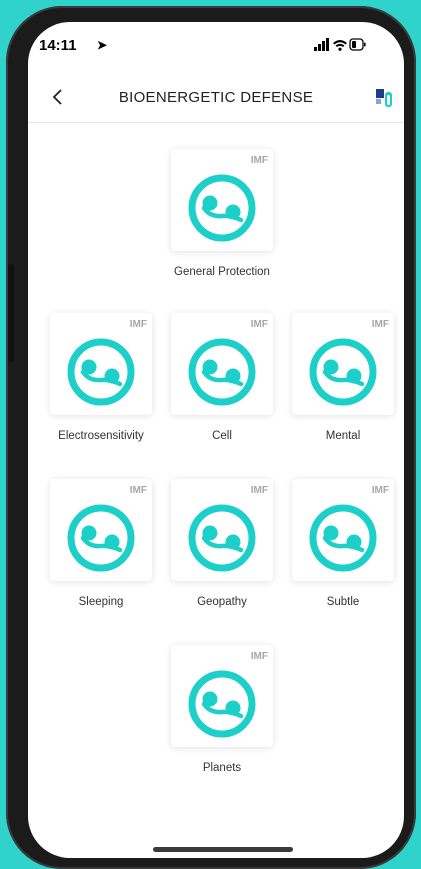  I want to click on item-label: Electrosensitivity, so click(101, 436).